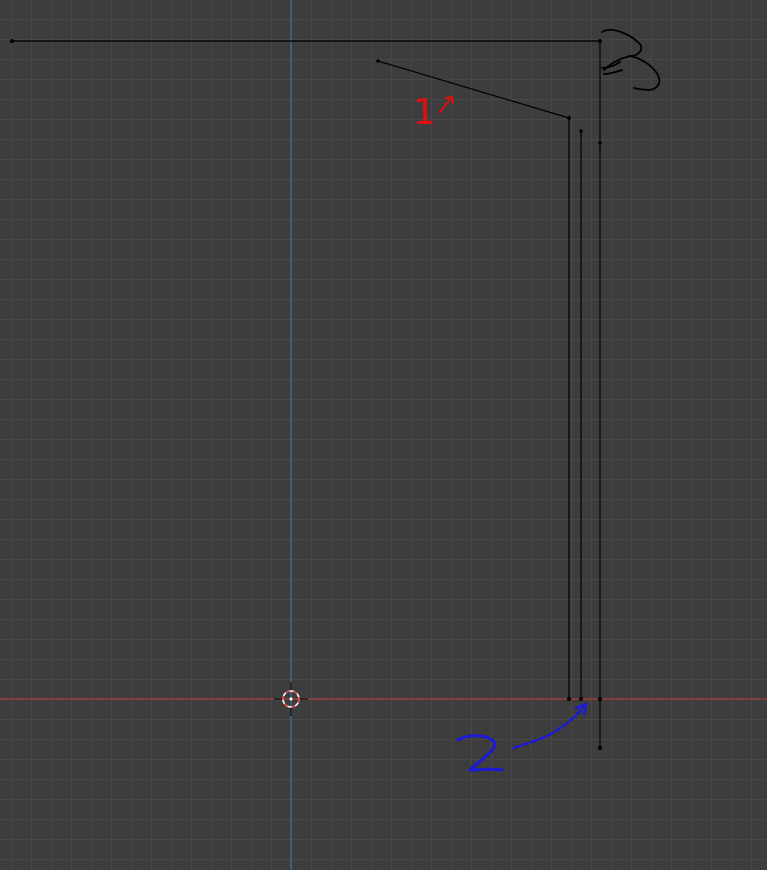  I want to click on annotation-1: 1, so click(433, 112).